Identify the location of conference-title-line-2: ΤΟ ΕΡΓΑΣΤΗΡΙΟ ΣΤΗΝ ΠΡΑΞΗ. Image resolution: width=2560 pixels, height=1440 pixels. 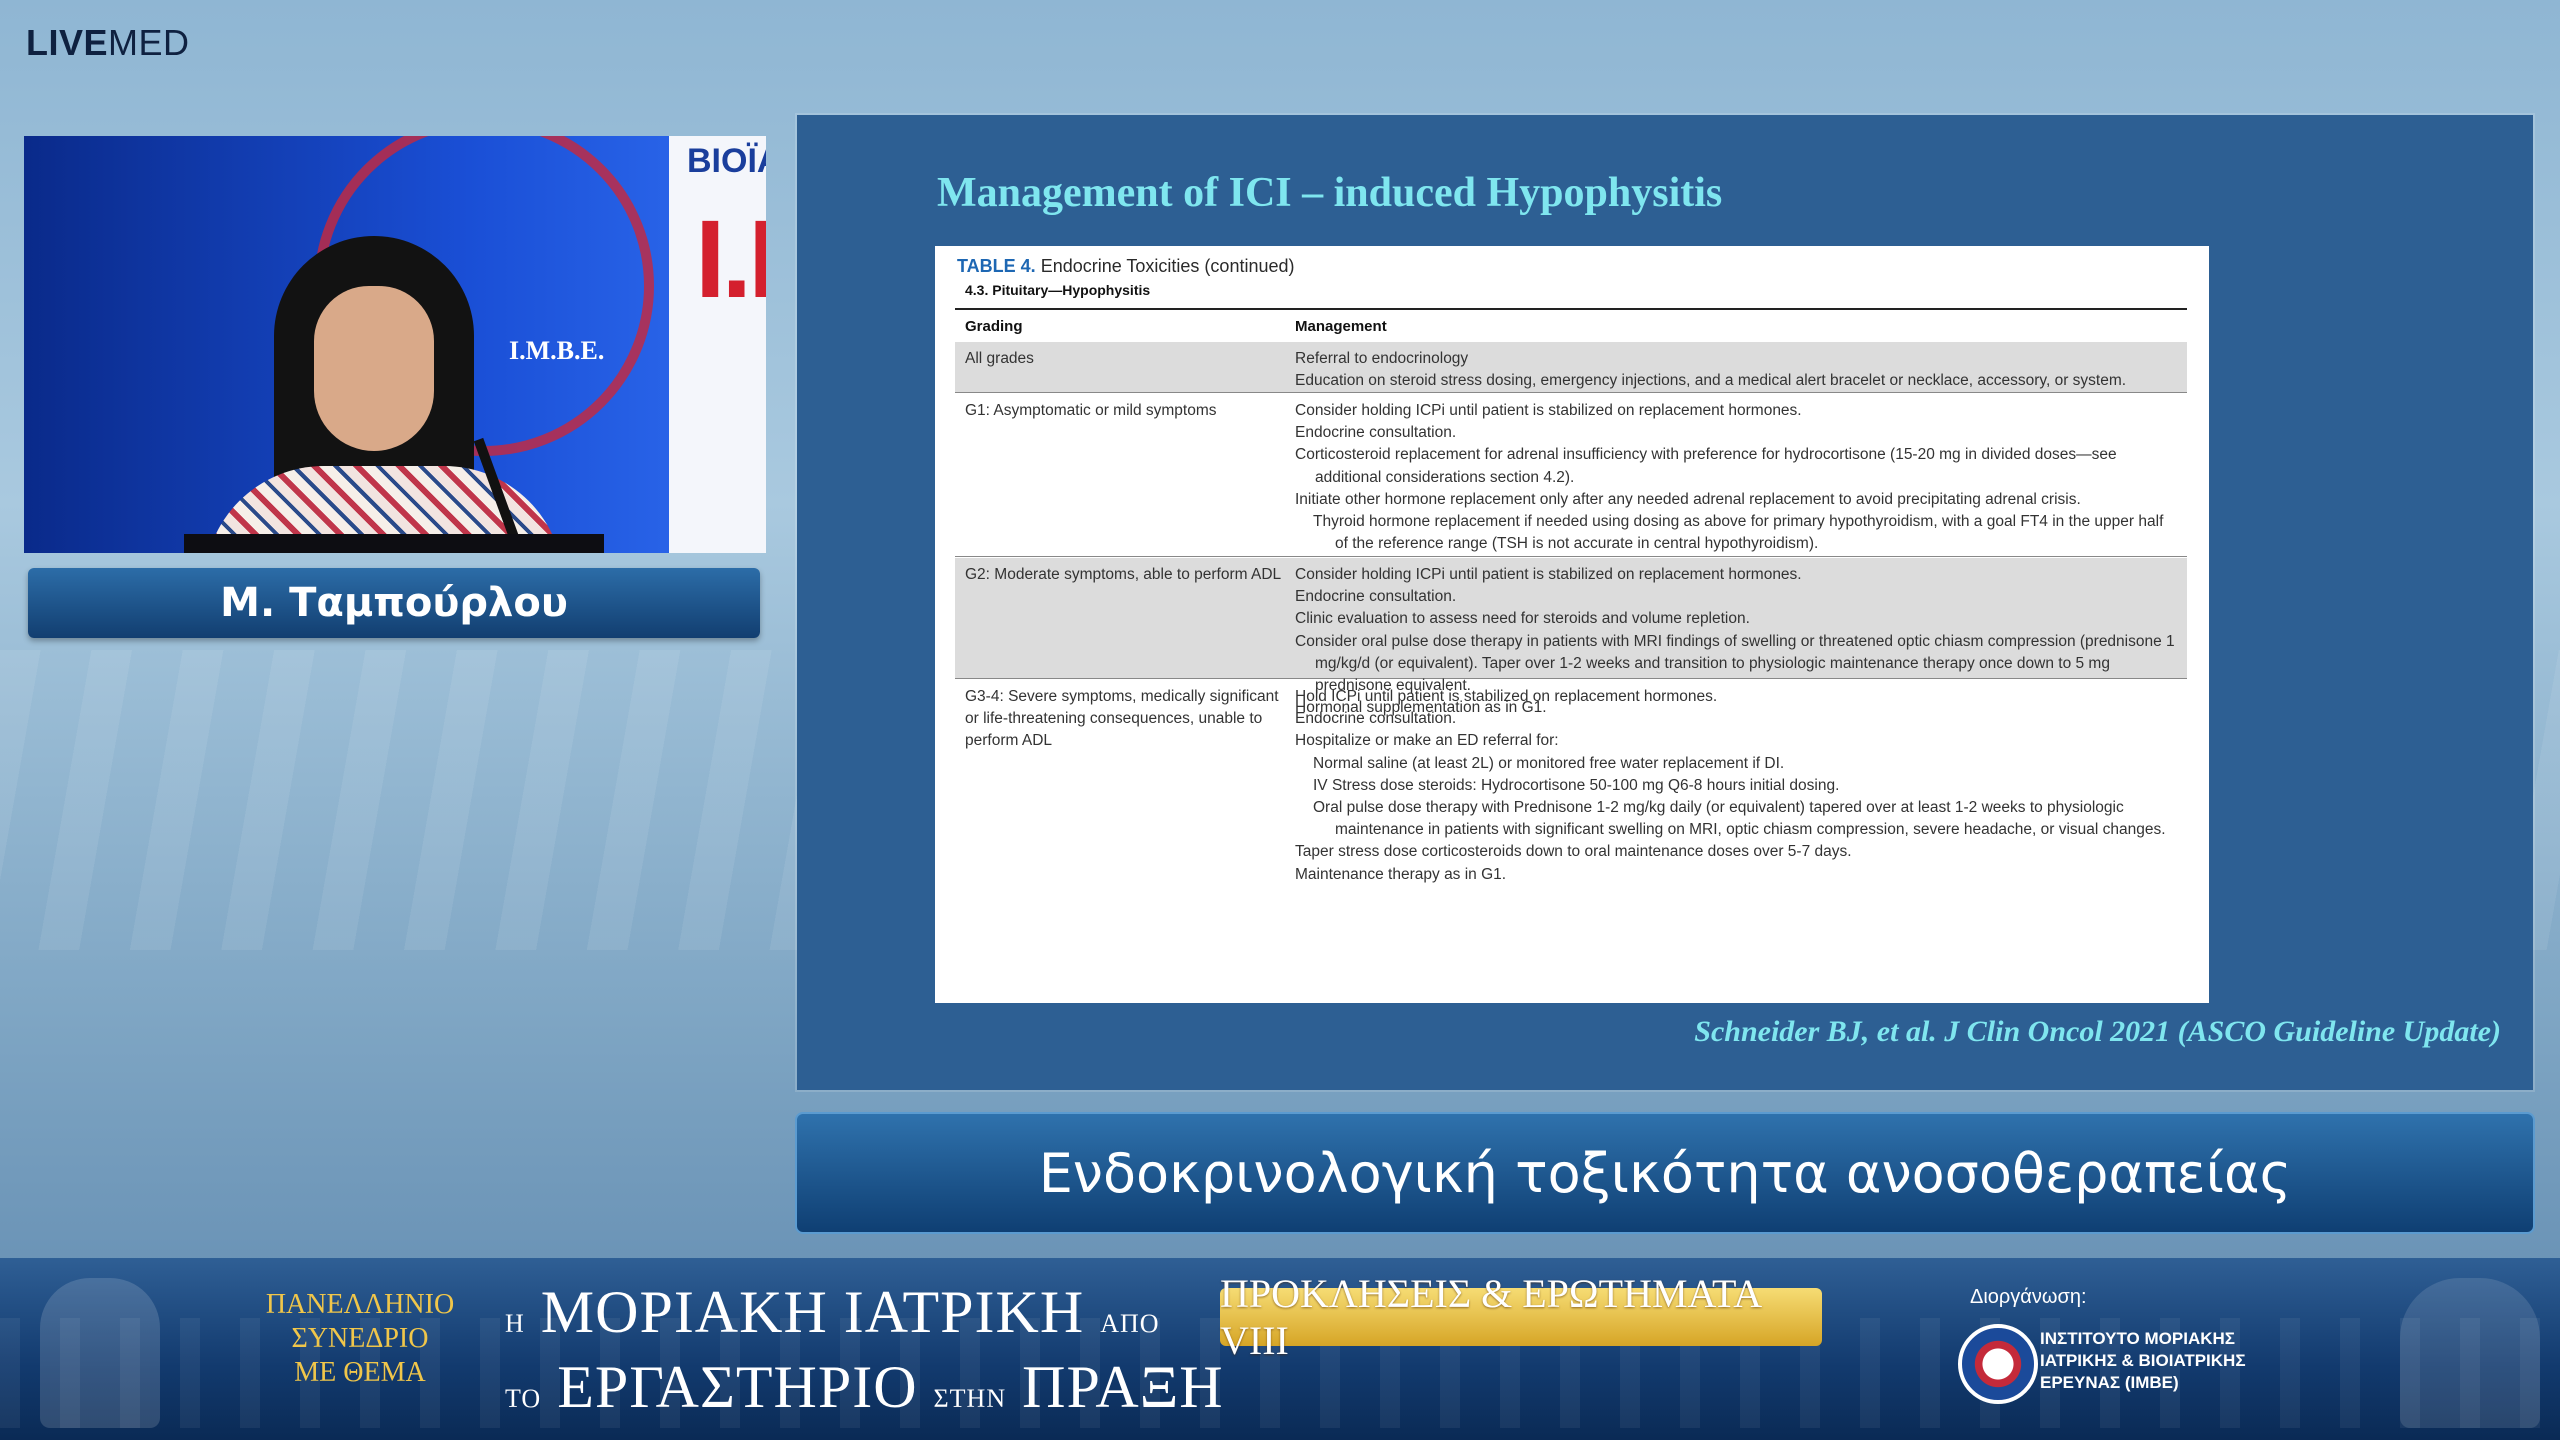
(864, 1387).